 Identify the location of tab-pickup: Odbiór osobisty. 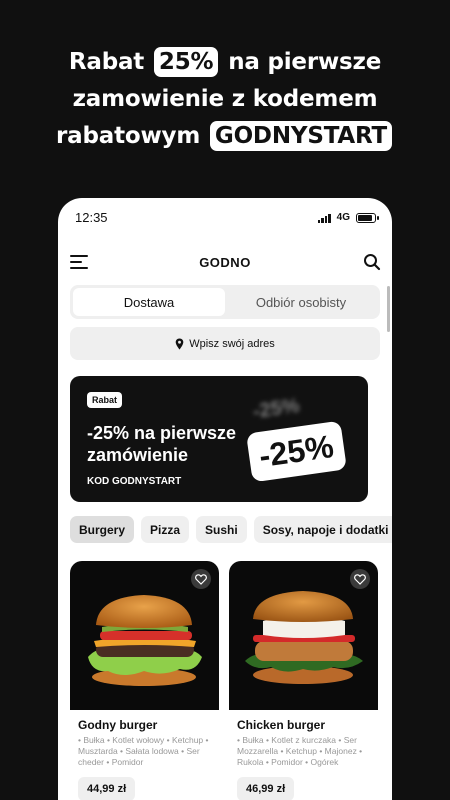
(301, 302).